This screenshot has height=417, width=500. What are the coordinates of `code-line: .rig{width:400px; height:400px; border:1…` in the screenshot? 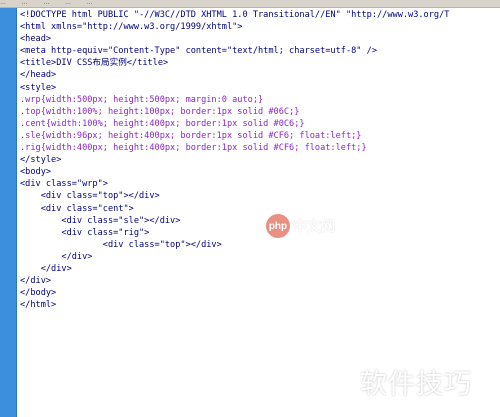 It's located at (193, 148).